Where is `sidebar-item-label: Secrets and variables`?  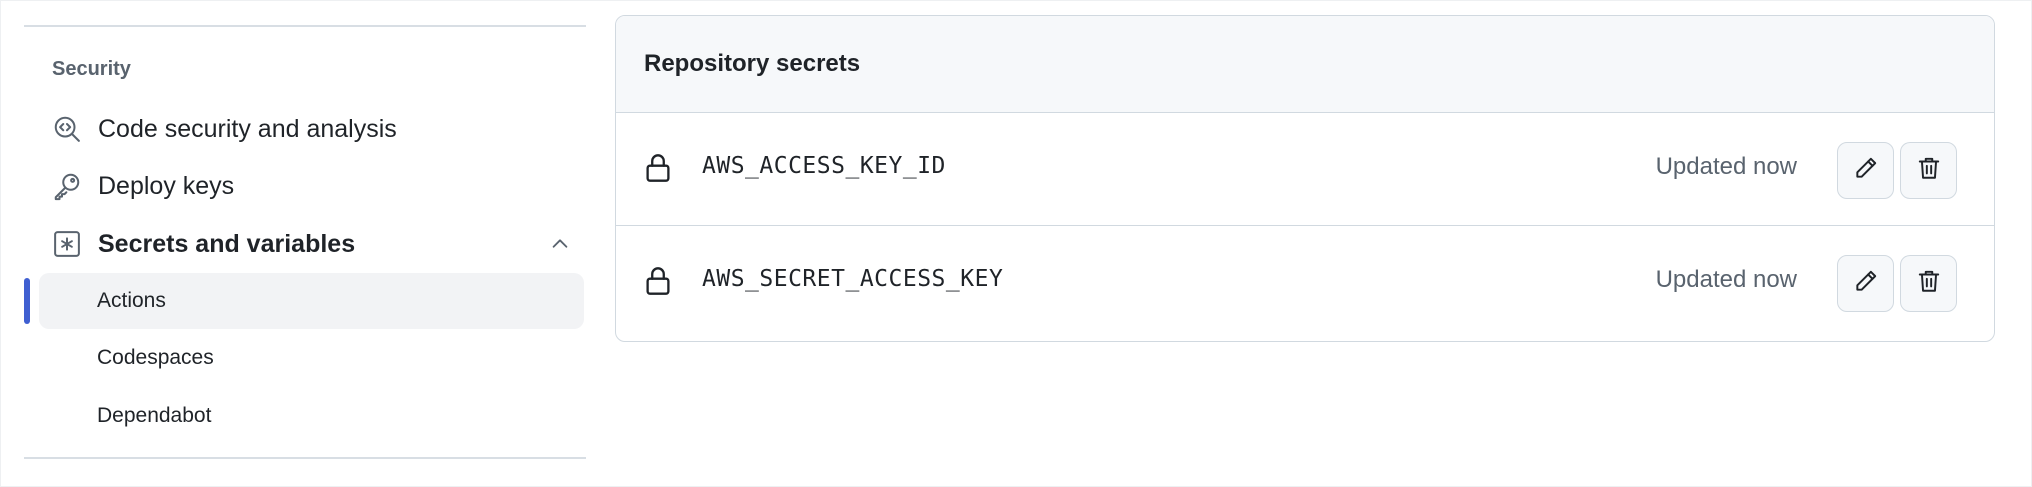
sidebar-item-label: Secrets and variables is located at coordinates (227, 243).